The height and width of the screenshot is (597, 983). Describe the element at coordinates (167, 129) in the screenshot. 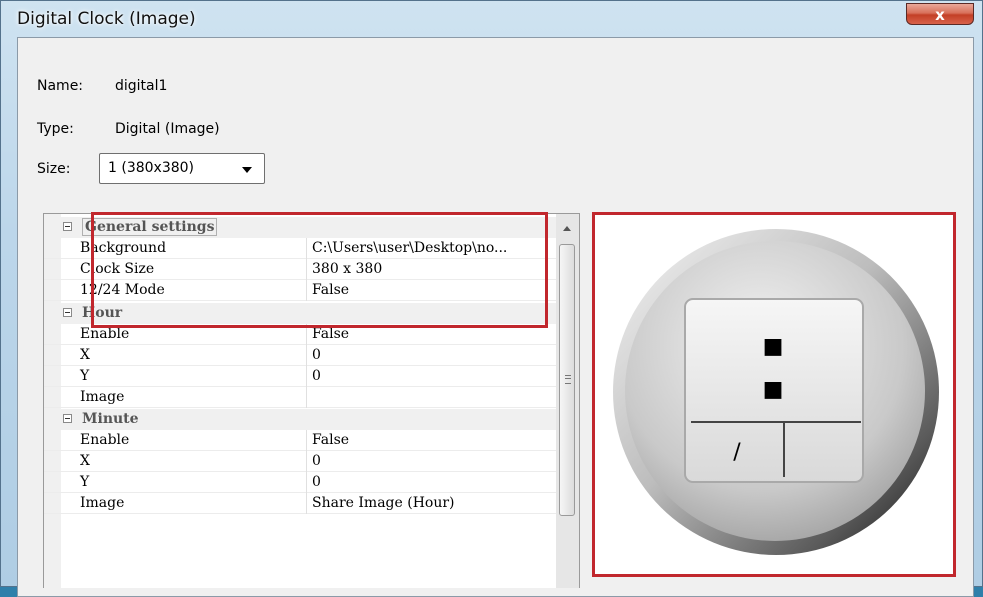

I see `type-value: Digital (Image)` at that location.